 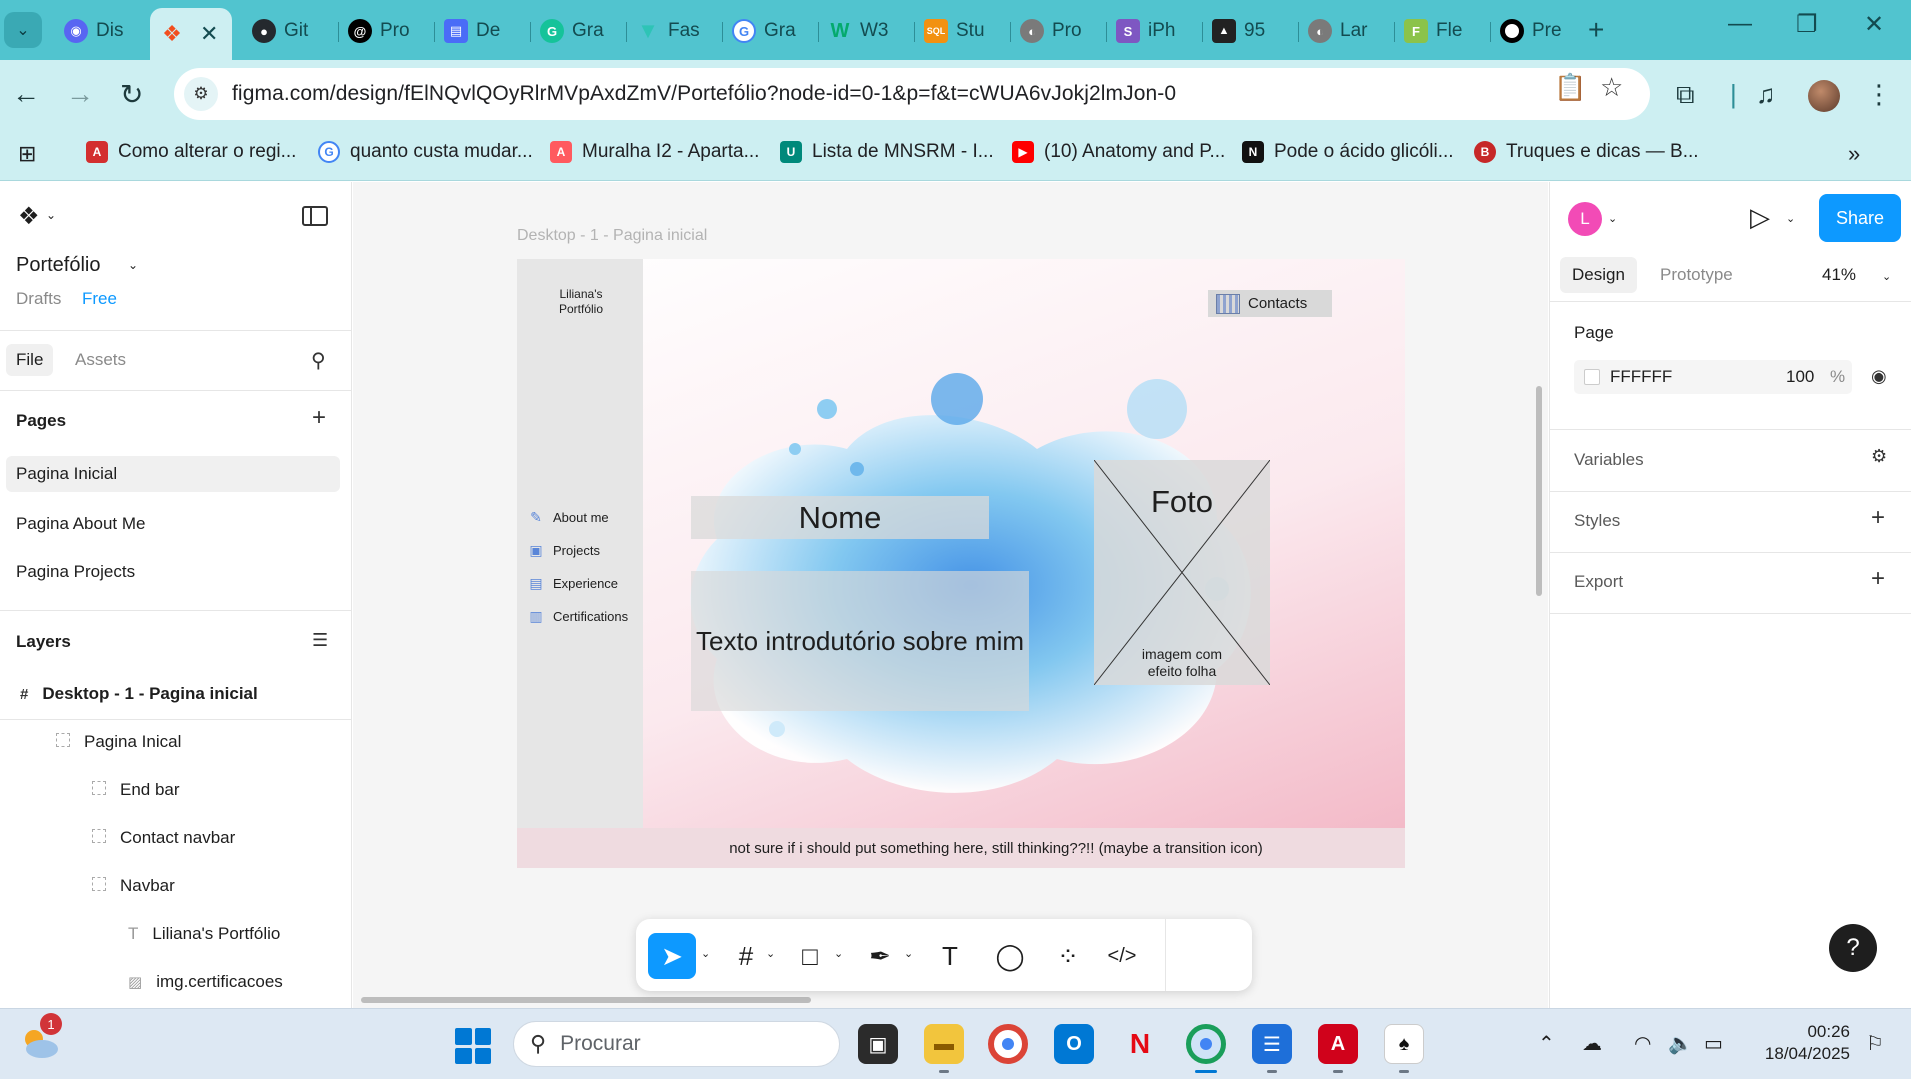 I want to click on tab-active: ❖ ✕, so click(x=191, y=34).